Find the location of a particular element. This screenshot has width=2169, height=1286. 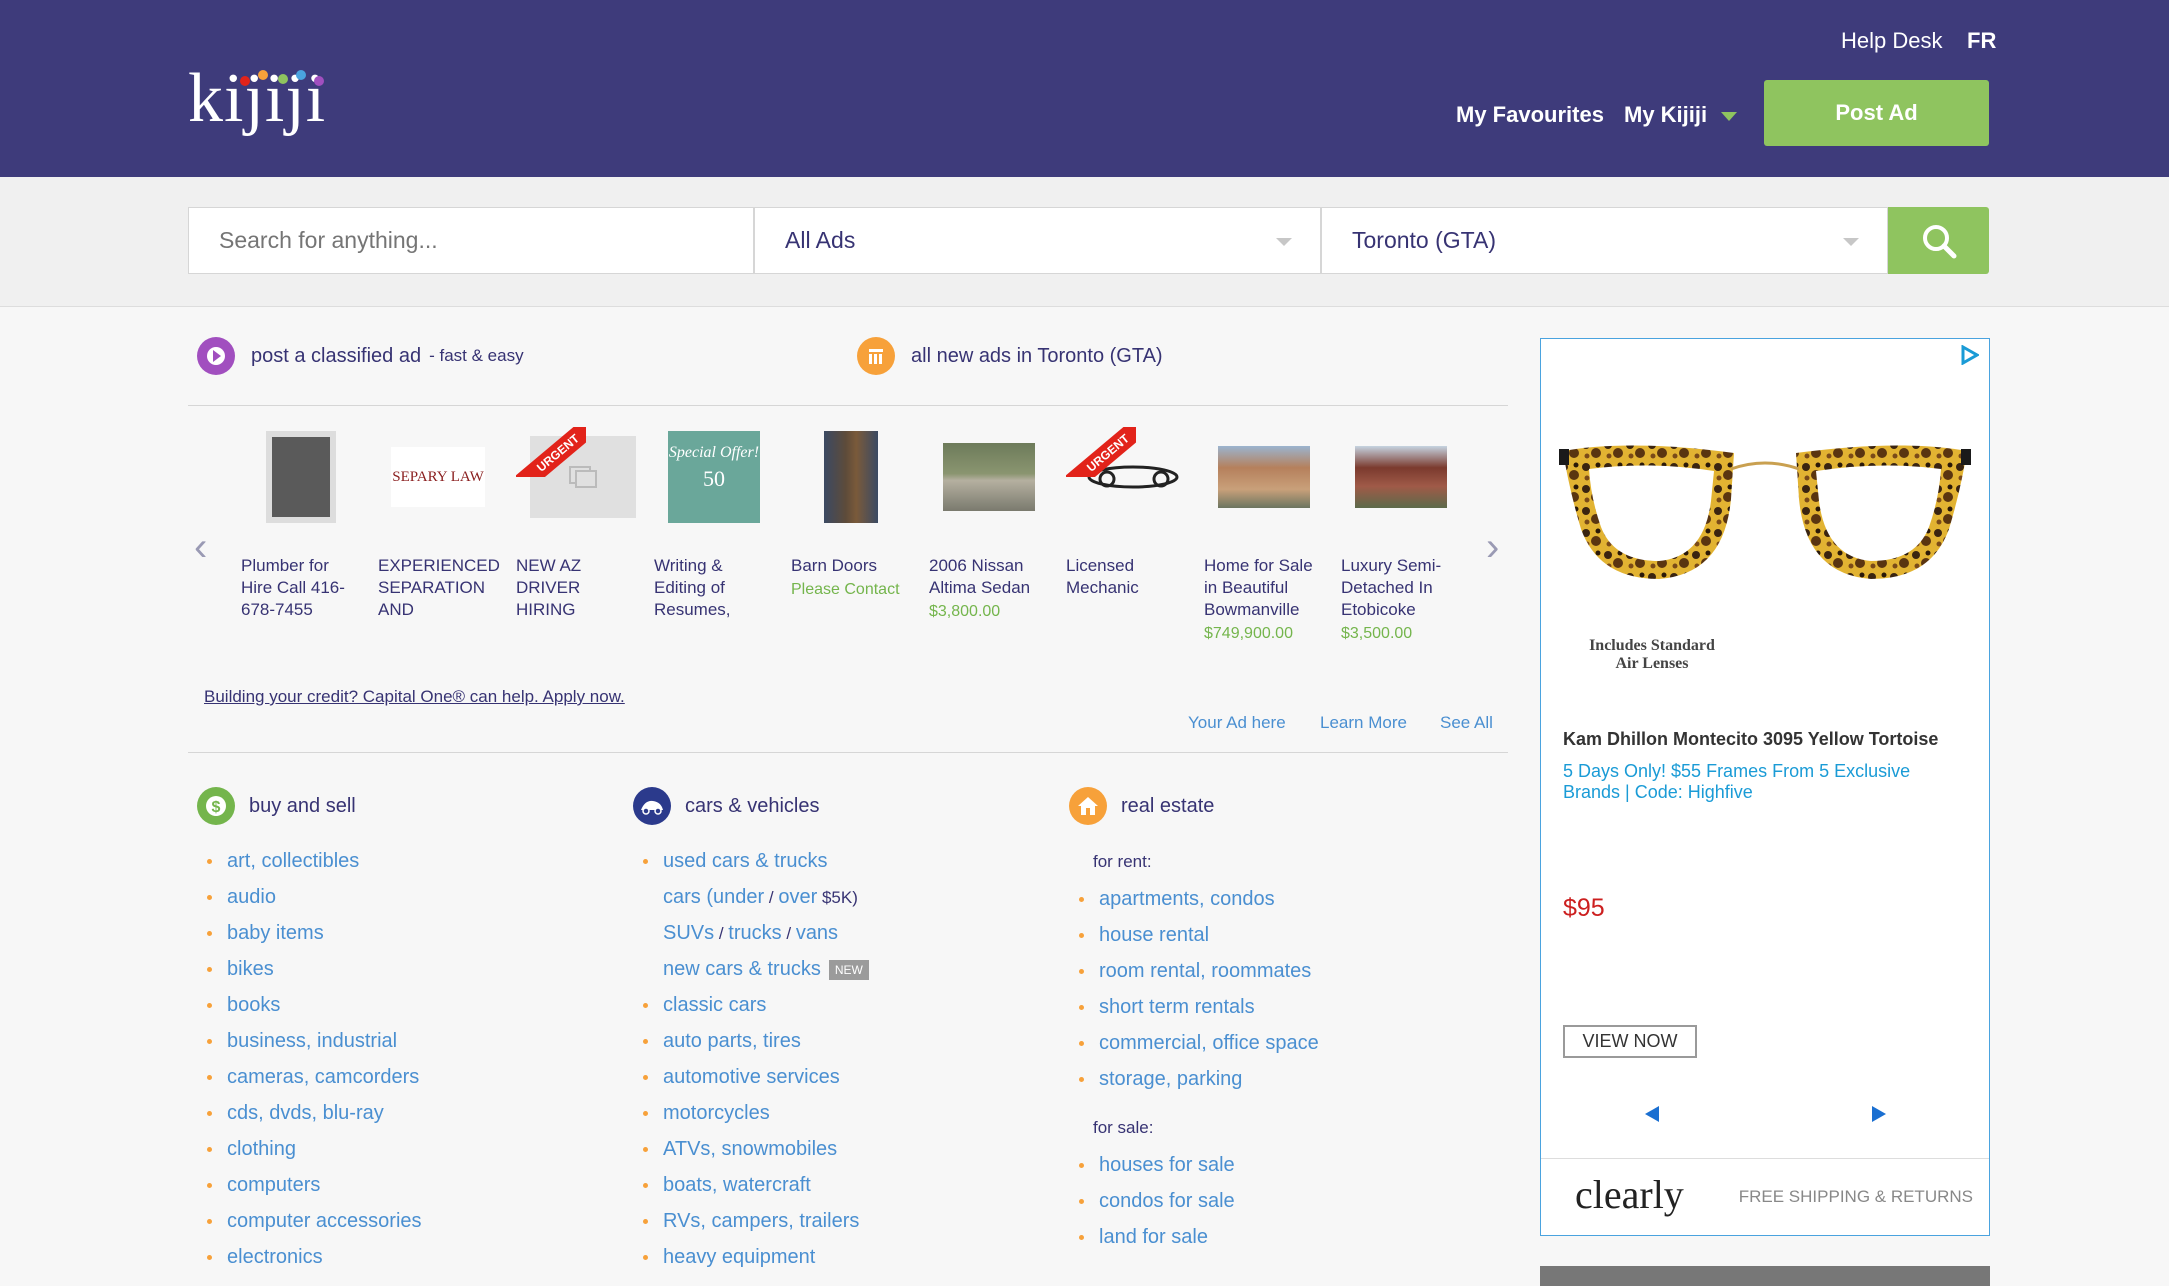

for-sale-label: for sale: is located at coordinates (1123, 1127).